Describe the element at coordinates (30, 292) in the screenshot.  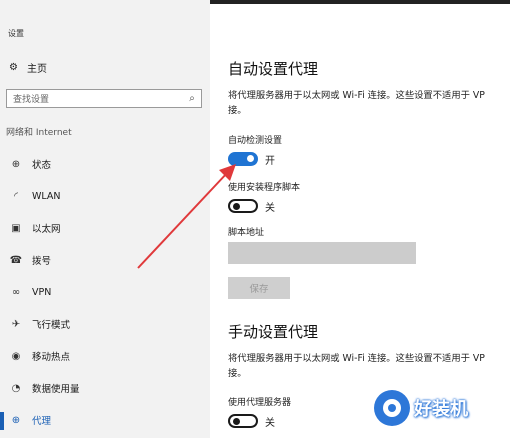
I see `sidebar-item-vpn: ∞ VPN` at that location.